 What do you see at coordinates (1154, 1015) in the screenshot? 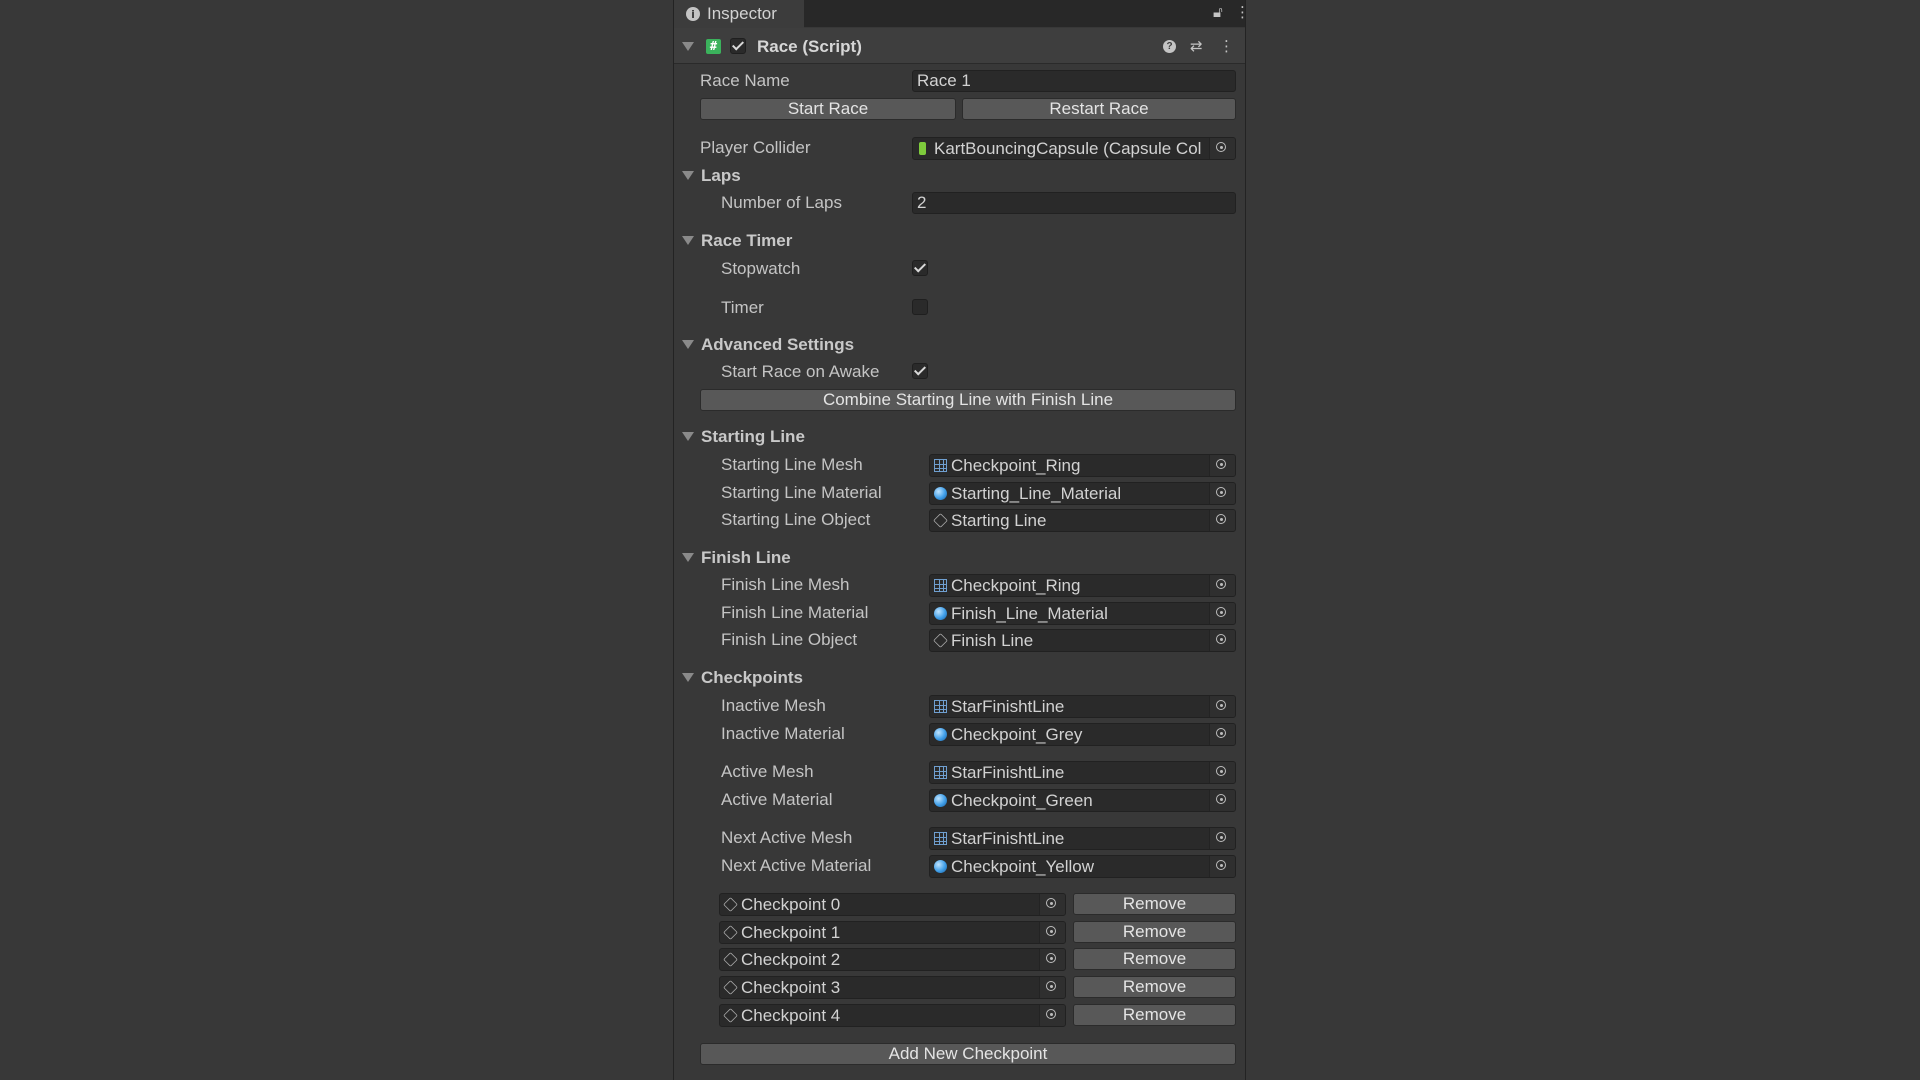
I see `remove-checkpoint-4-button: Remove` at bounding box center [1154, 1015].